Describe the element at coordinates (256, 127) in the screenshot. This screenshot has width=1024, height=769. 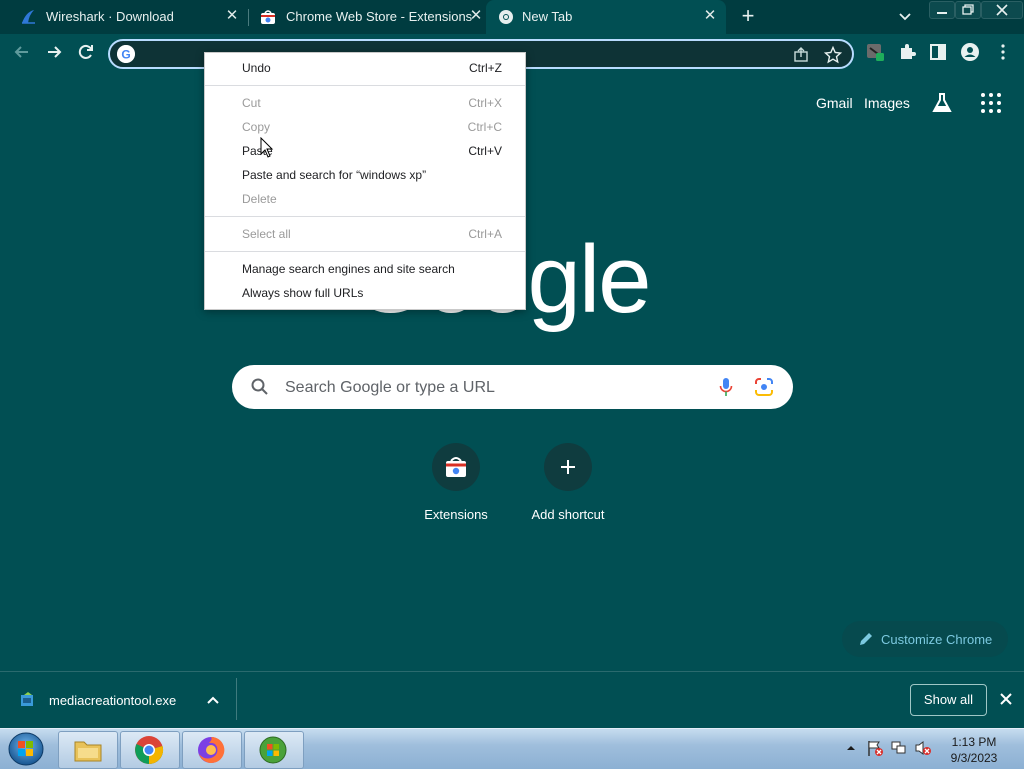
I see `menu-item-label: Copy` at that location.